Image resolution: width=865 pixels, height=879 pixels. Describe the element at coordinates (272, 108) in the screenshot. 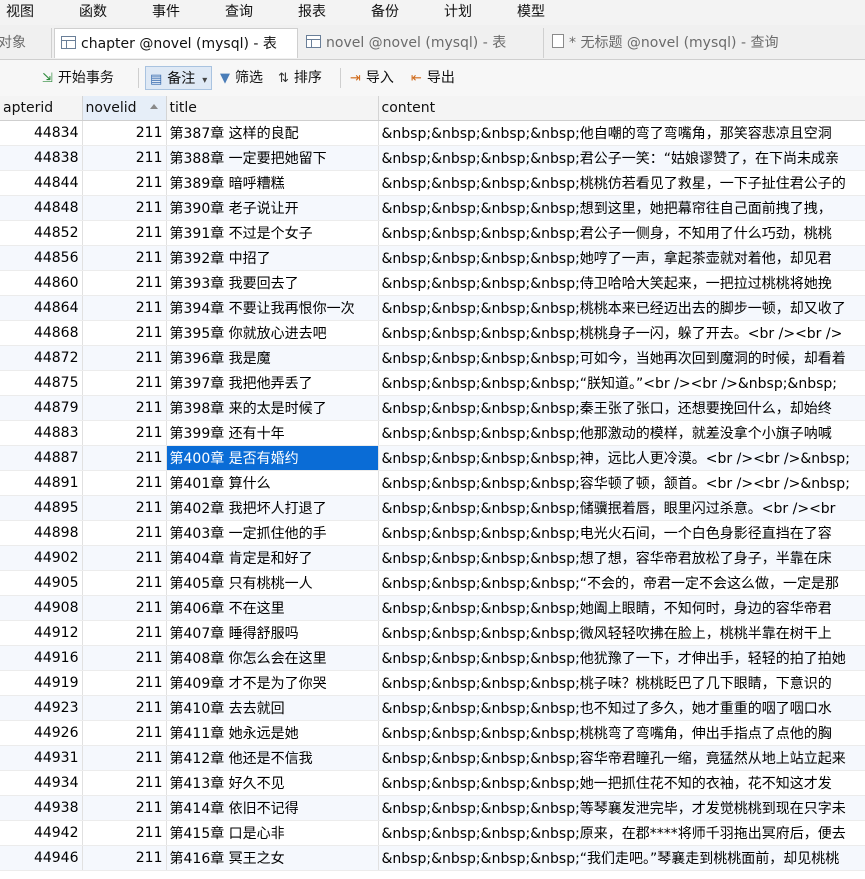

I see `column-header-title: title` at that location.